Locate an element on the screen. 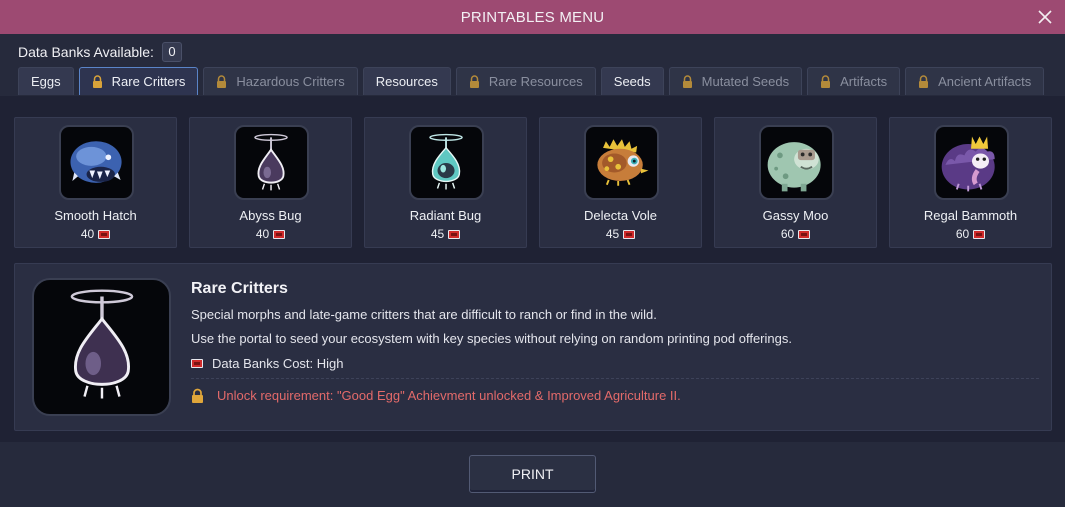  tab-resources: Resources is located at coordinates (406, 81).